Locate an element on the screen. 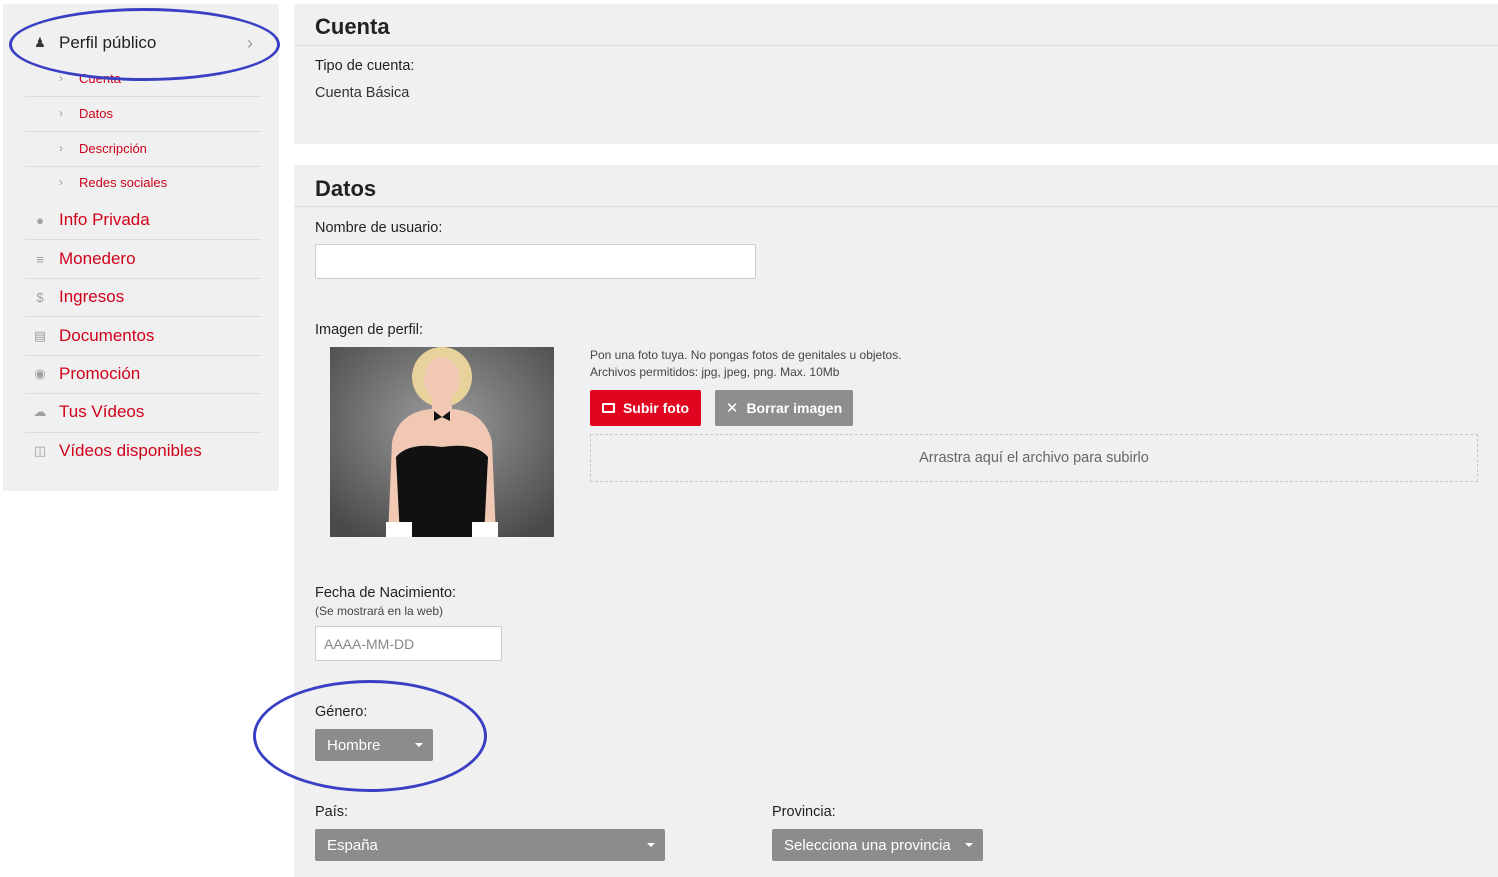 The height and width of the screenshot is (877, 1498). profile-photo is located at coordinates (442, 442).